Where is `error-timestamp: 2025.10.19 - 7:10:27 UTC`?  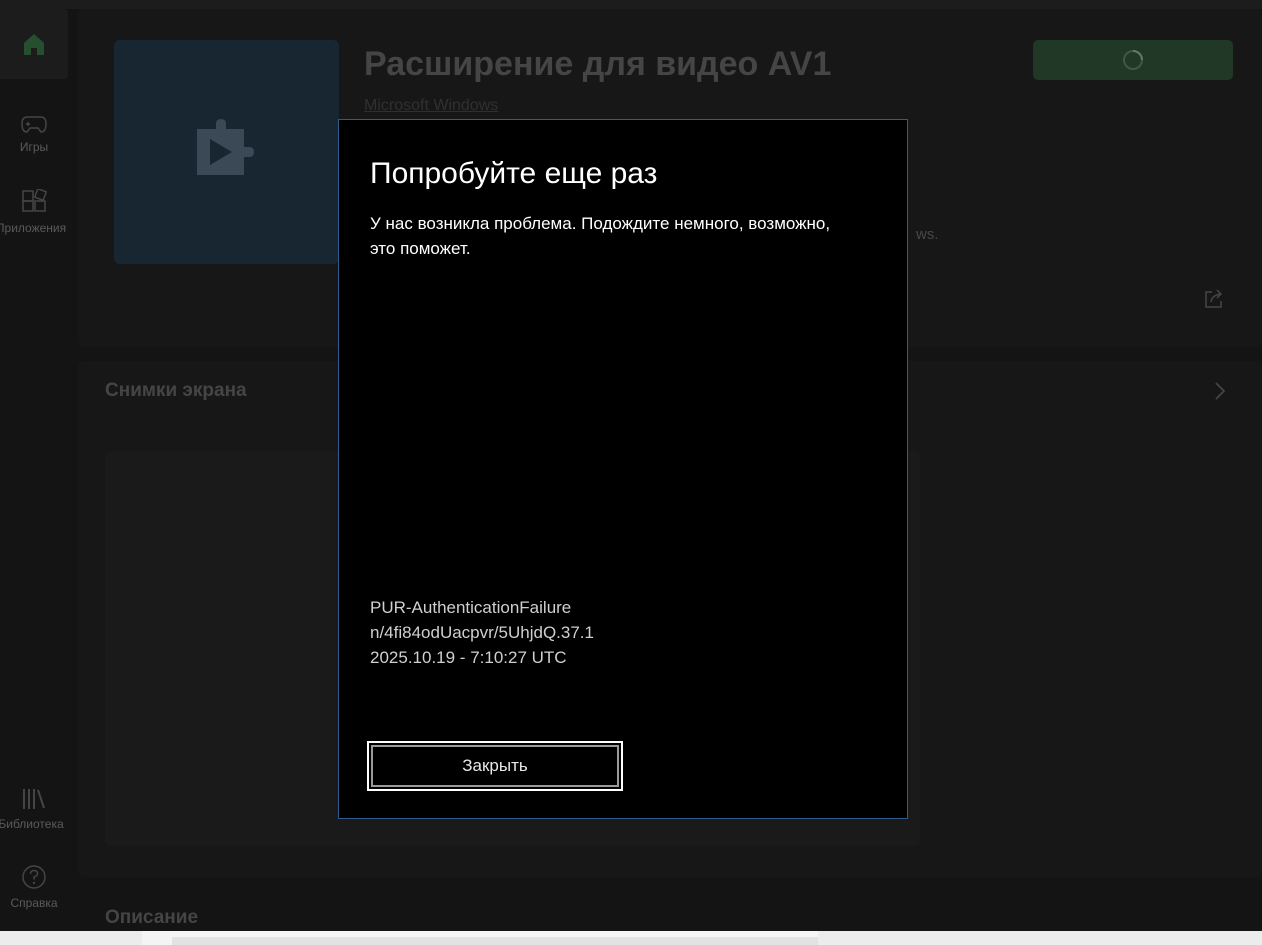 error-timestamp: 2025.10.19 - 7:10:27 UTC is located at coordinates (468, 657).